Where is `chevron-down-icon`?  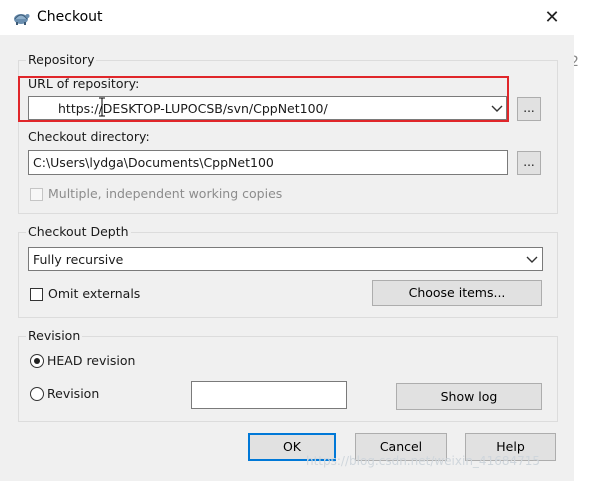
chevron-down-icon is located at coordinates (532, 259).